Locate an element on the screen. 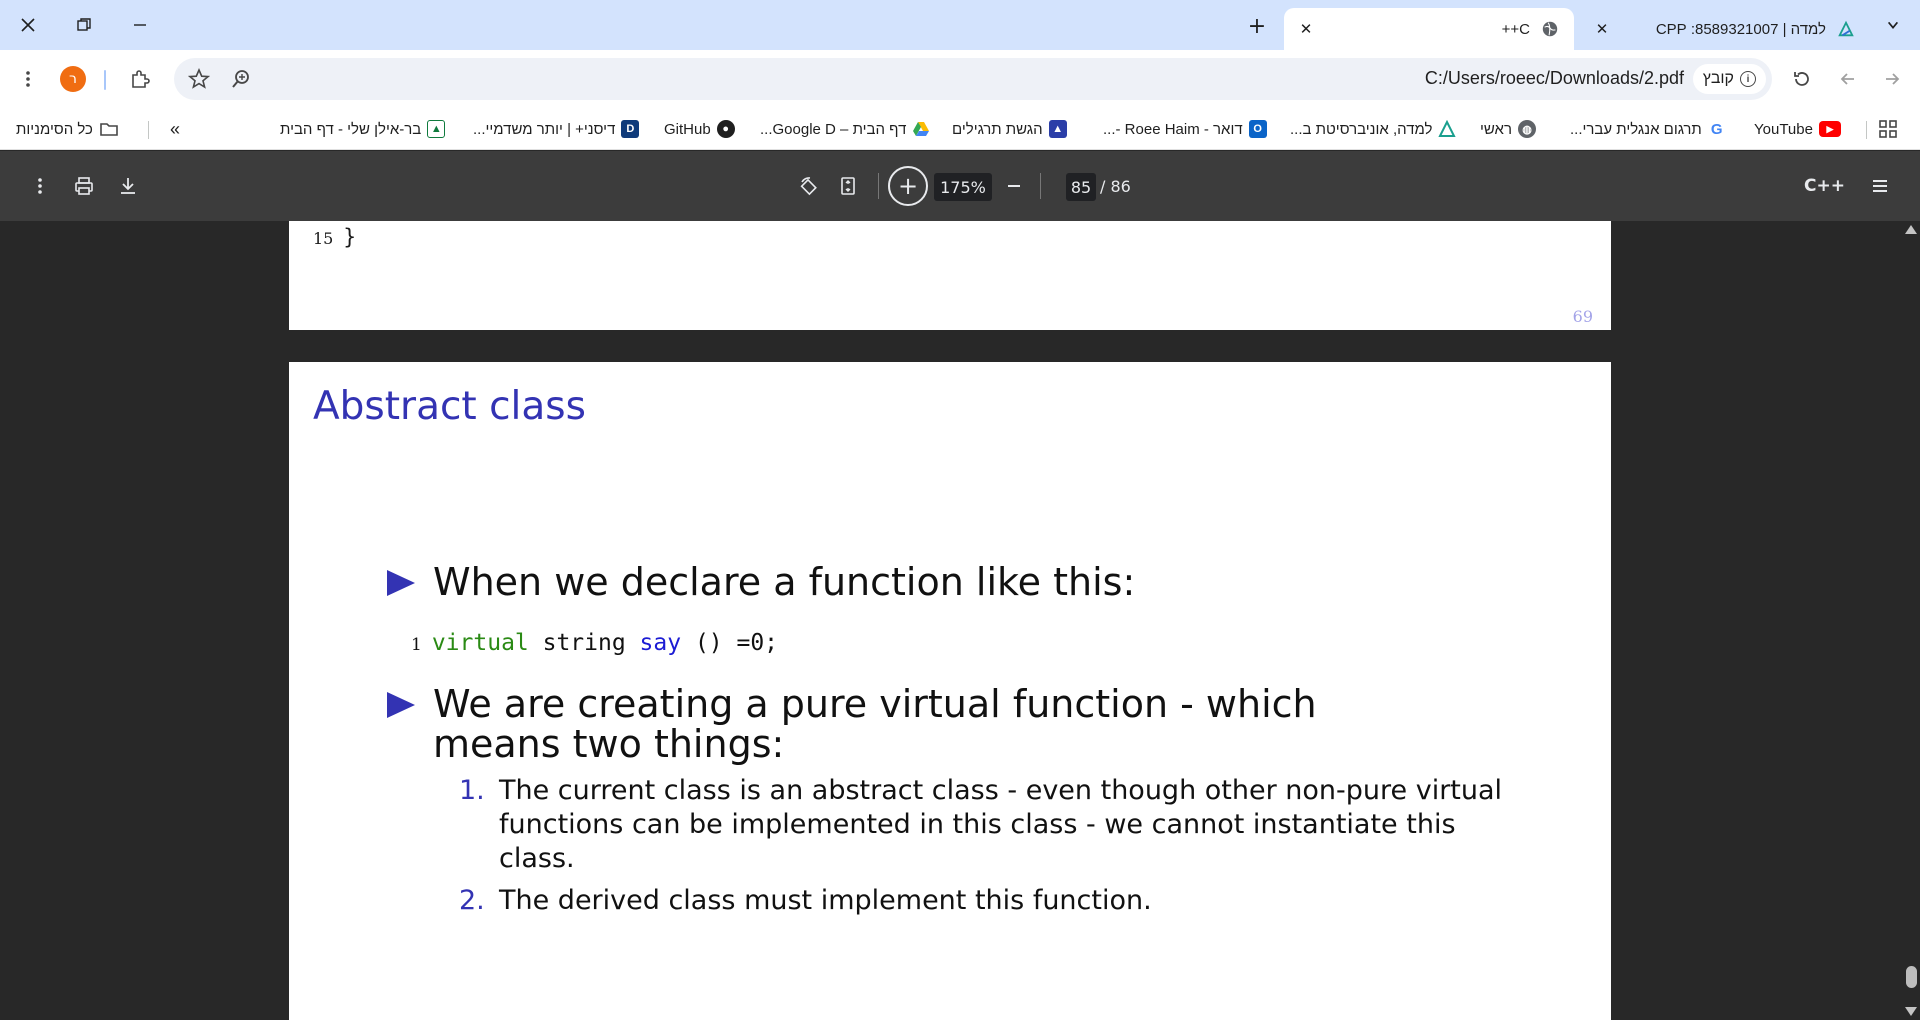  puzzle-icon is located at coordinates (141, 79).